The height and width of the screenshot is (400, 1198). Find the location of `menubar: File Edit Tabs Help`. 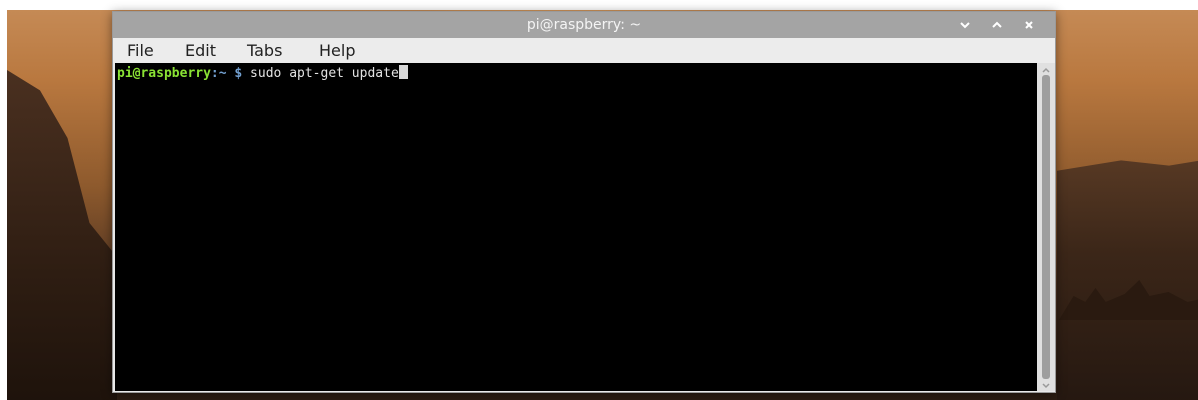

menubar: File Edit Tabs Help is located at coordinates (584, 50).